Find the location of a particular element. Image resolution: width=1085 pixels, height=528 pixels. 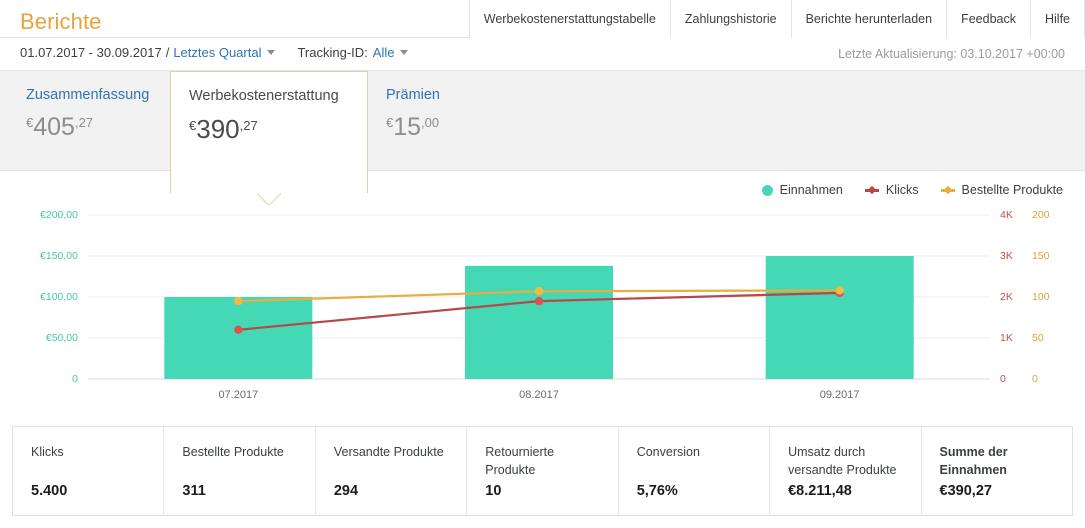

y-axis-right2-tick: 0 is located at coordinates (1035, 379).